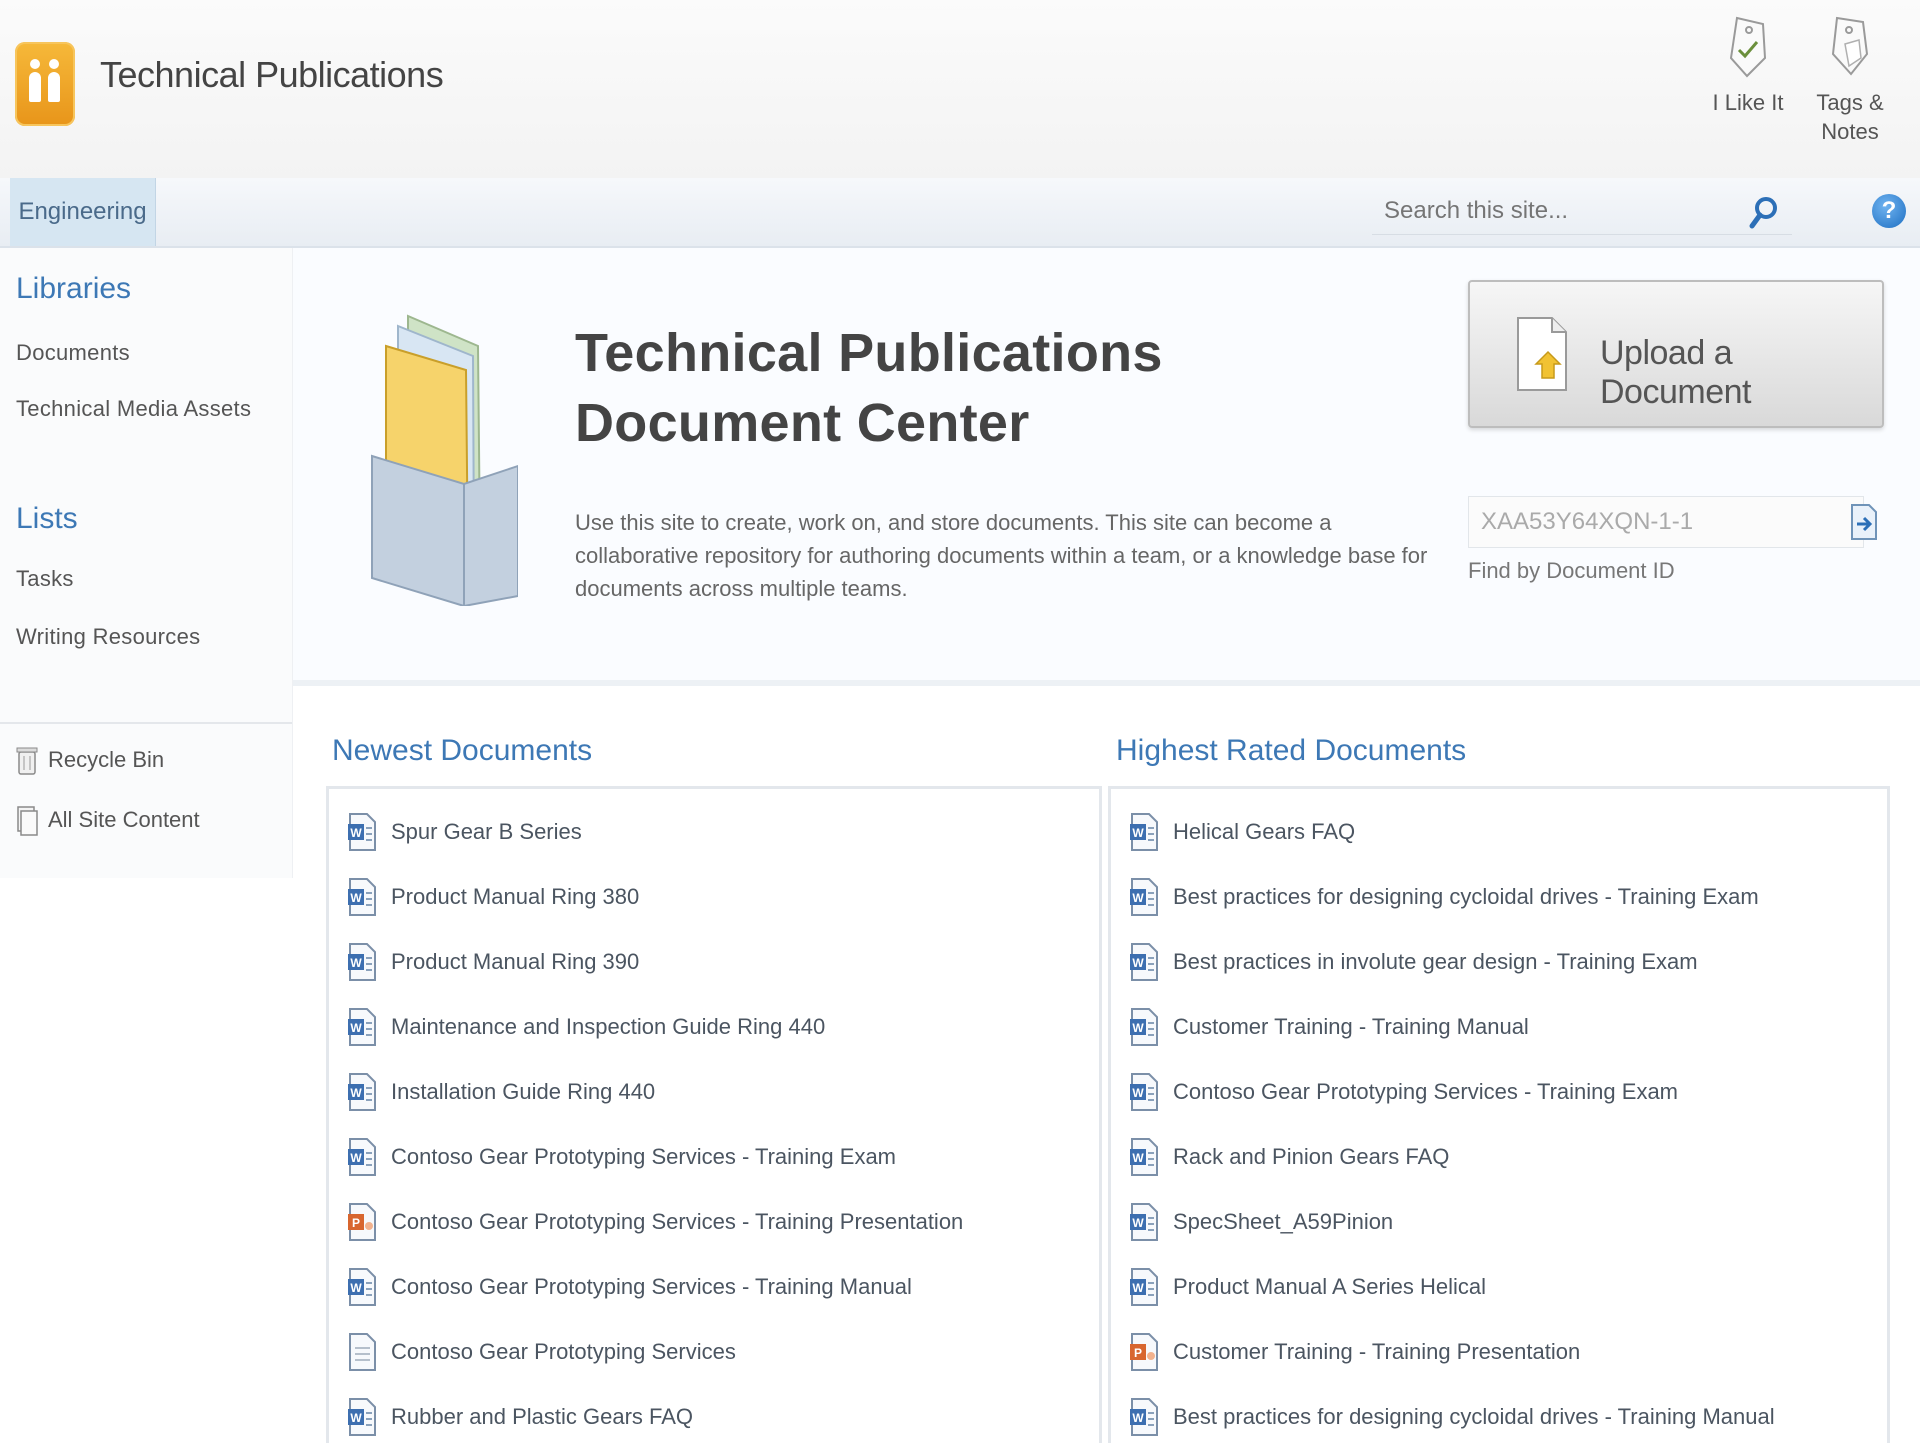 This screenshot has height=1443, width=1920. I want to click on lists-heading: Lists, so click(47, 519).